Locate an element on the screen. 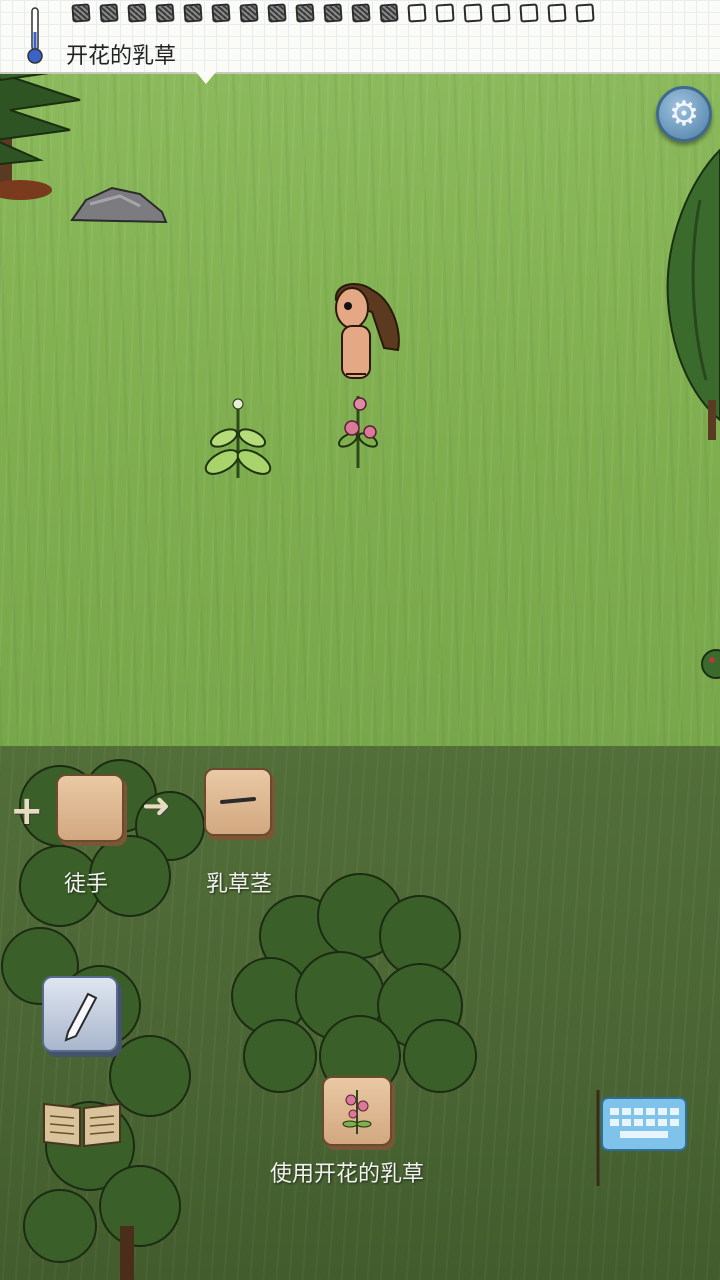 The image size is (720, 1280). player-character is located at coordinates (367, 331).